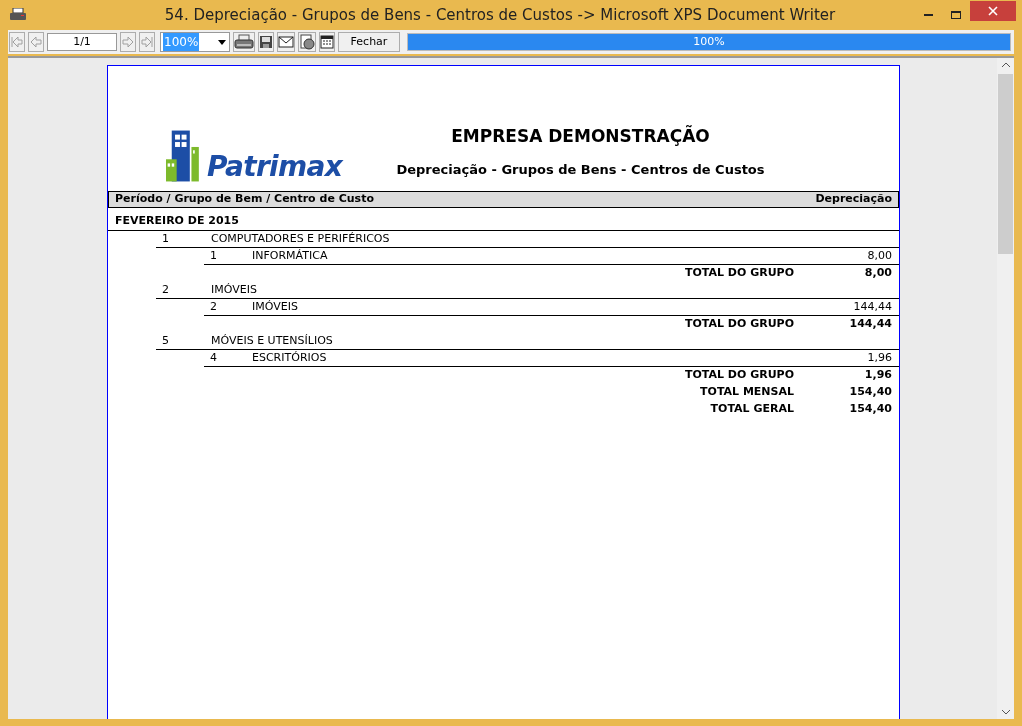 The height and width of the screenshot is (726, 1022). What do you see at coordinates (234, 289) in the screenshot?
I see `group-name: IMÓVEIS` at bounding box center [234, 289].